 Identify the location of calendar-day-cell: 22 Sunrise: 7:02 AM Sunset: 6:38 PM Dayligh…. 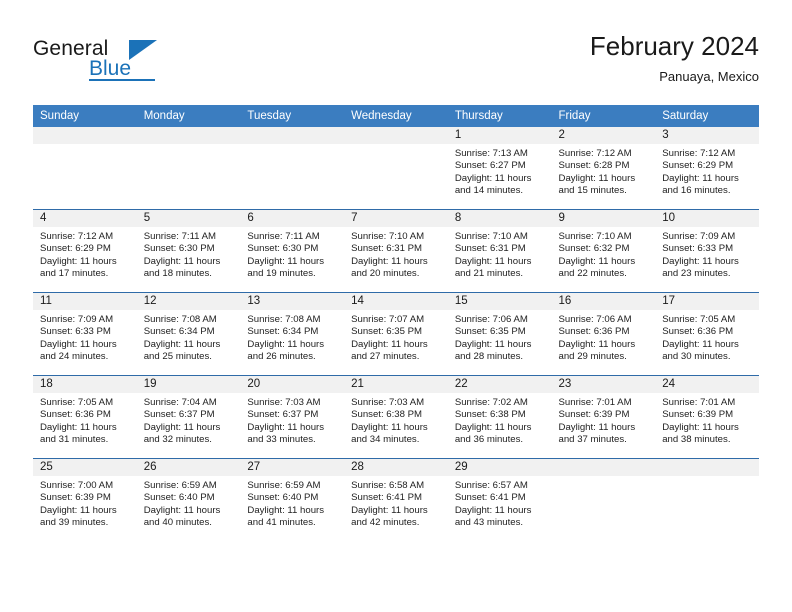
(499, 417).